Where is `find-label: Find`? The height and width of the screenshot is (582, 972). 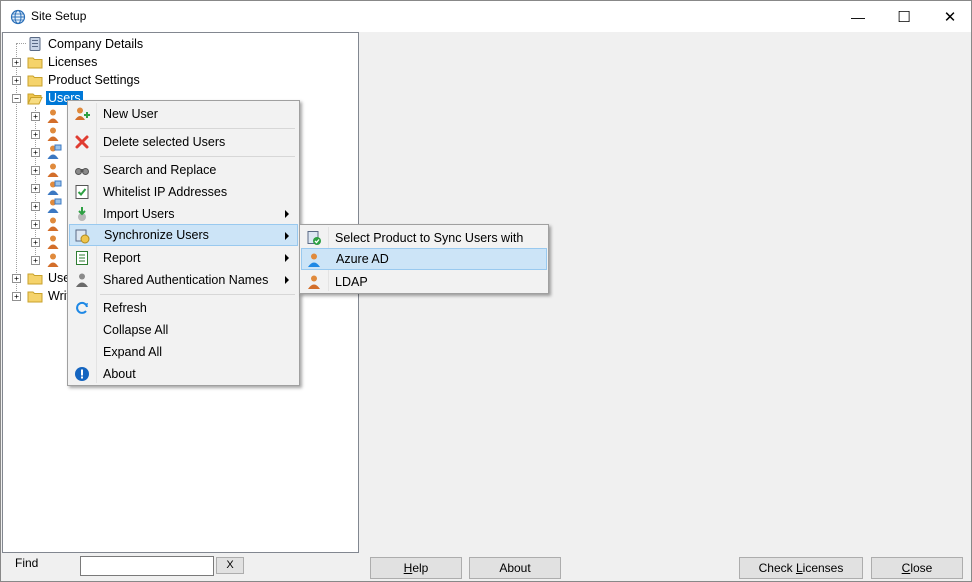 find-label: Find is located at coordinates (27, 563).